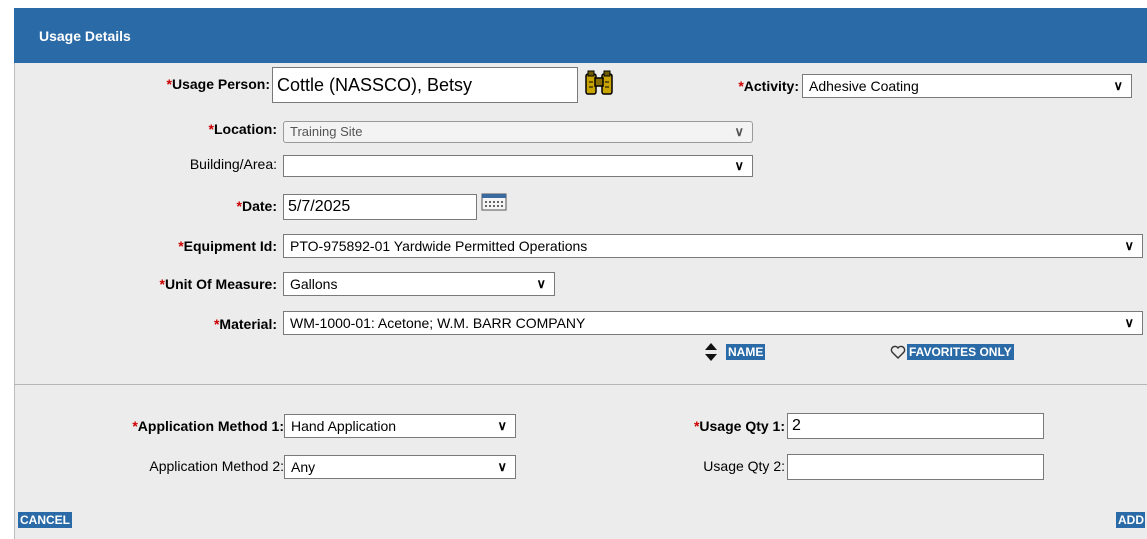 The width and height of the screenshot is (1147, 539). Describe the element at coordinates (208, 426) in the screenshot. I see `application-method-1-label: *Application Method 1:` at that location.